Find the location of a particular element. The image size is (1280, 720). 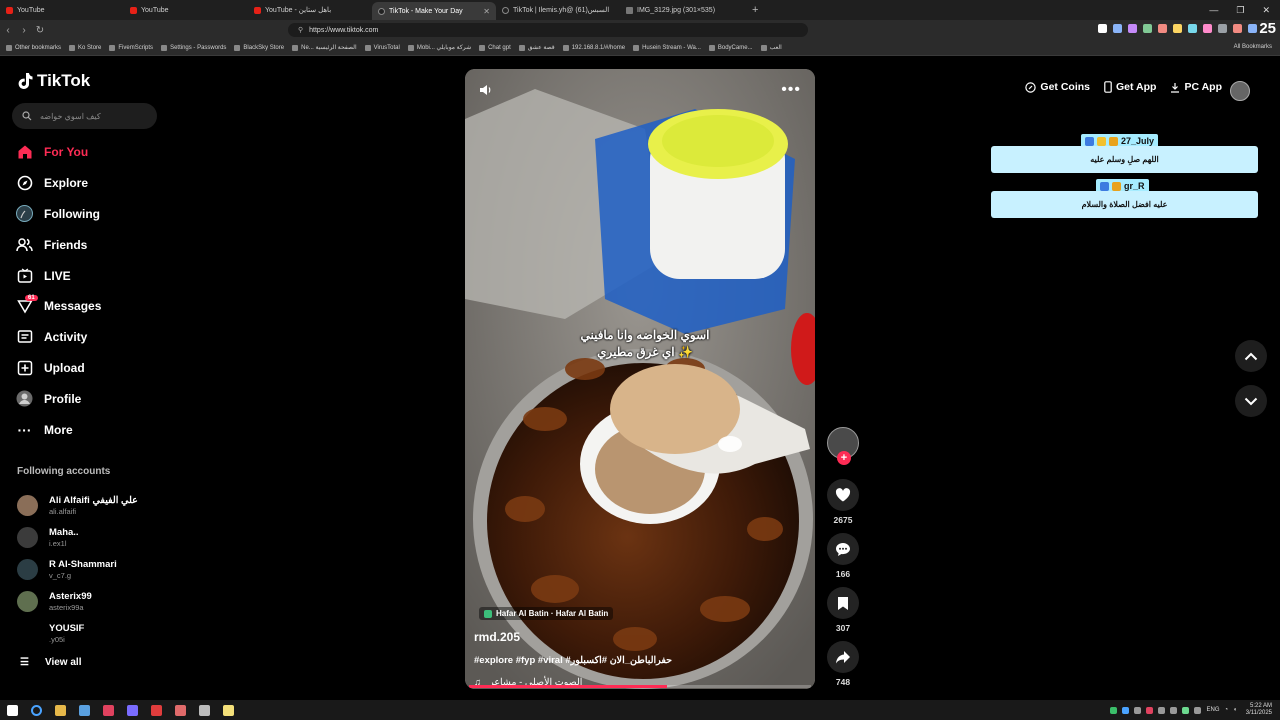

previous-video-button is located at coordinates (1251, 356).